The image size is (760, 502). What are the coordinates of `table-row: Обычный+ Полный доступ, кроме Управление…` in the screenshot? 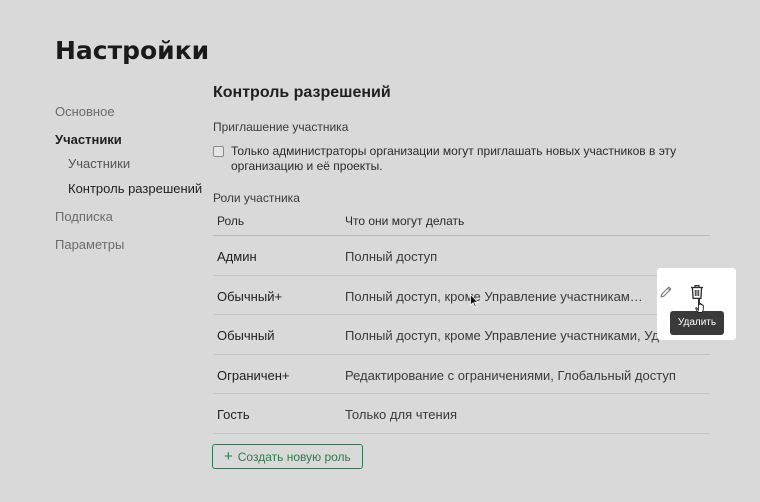 It's located at (461, 295).